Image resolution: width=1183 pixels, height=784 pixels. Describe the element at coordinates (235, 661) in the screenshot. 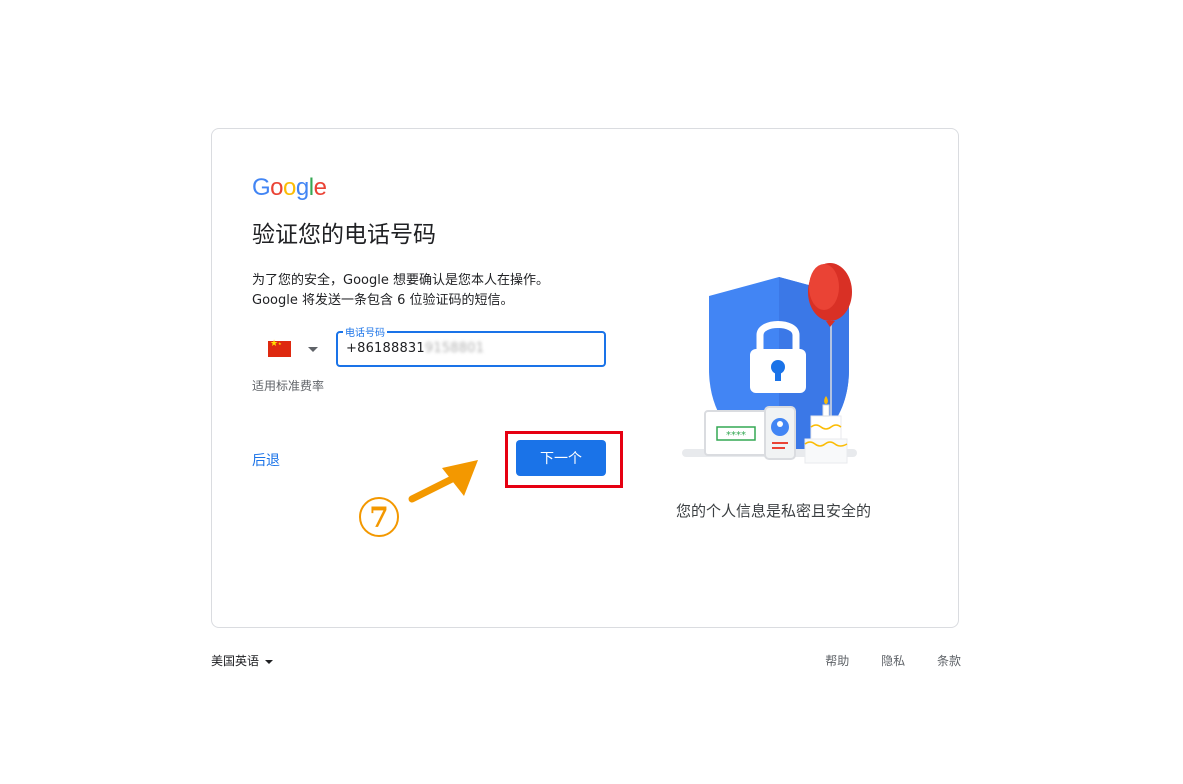

I see `language-label: 美国英语` at that location.